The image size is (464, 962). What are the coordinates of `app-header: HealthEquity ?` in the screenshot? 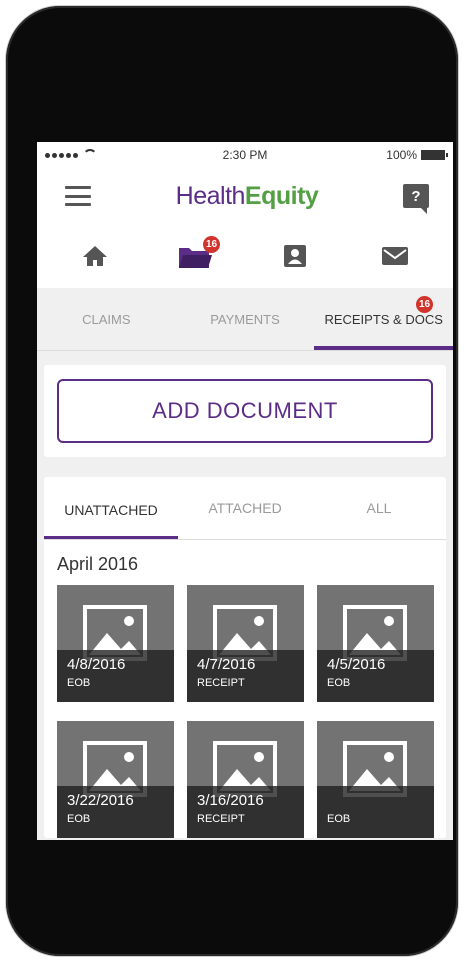 It's located at (245, 196).